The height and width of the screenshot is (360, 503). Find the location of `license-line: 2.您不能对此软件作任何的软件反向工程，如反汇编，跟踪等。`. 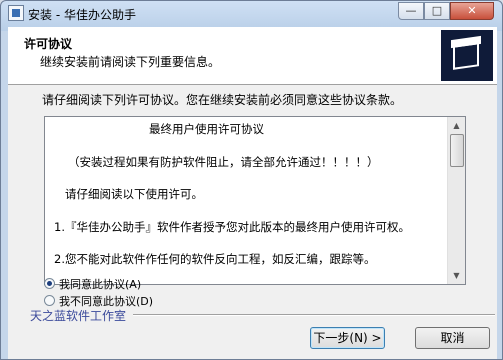

license-line: 2.您不能对此软件作任何的软件反向工程，如反汇编，跟踪等。 is located at coordinates (215, 259).